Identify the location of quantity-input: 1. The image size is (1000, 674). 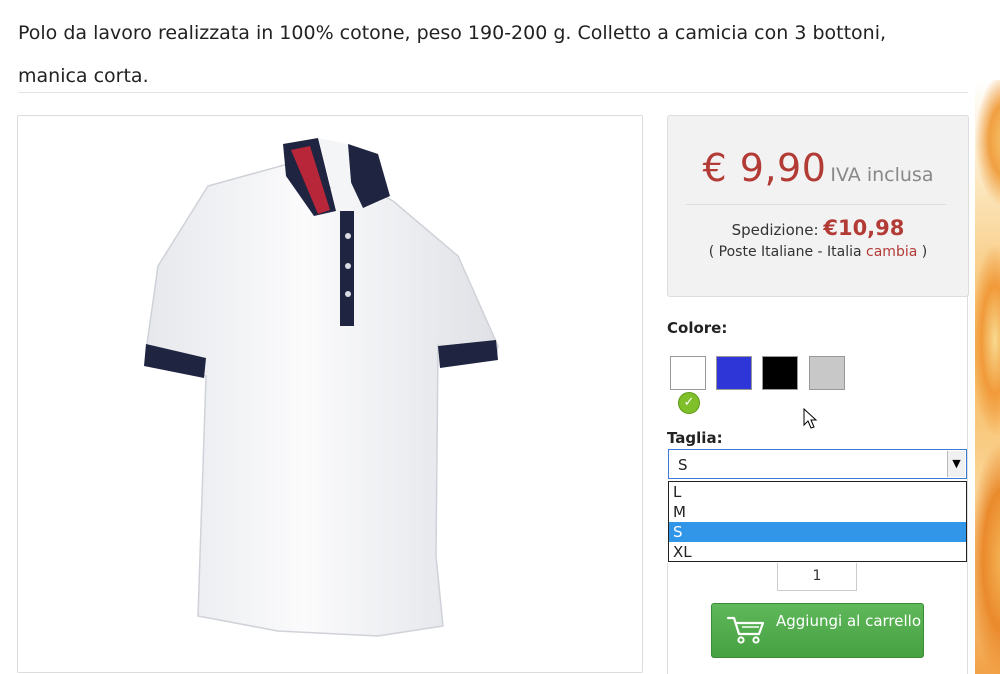
(817, 577).